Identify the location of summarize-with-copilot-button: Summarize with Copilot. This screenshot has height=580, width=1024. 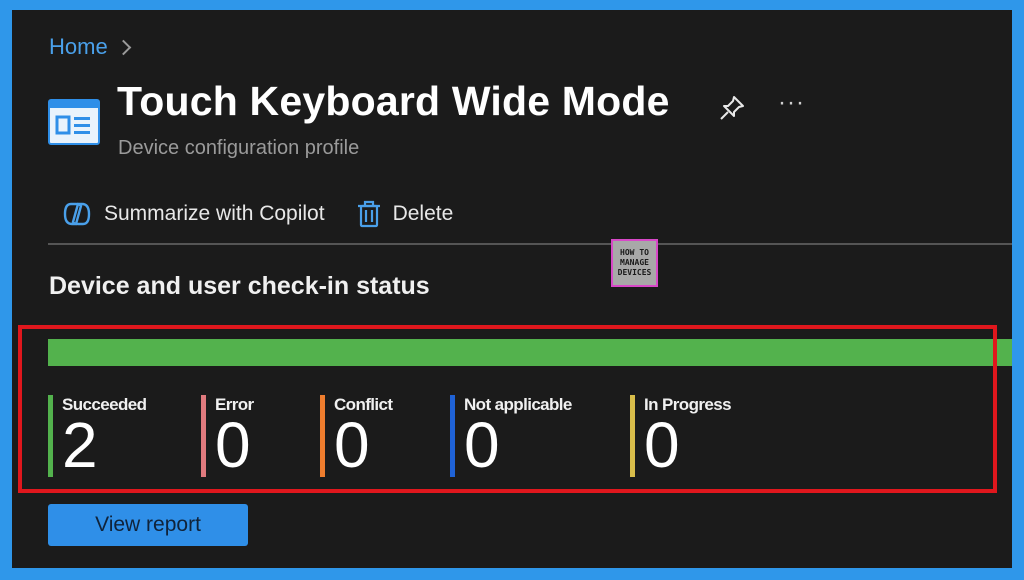
(193, 214).